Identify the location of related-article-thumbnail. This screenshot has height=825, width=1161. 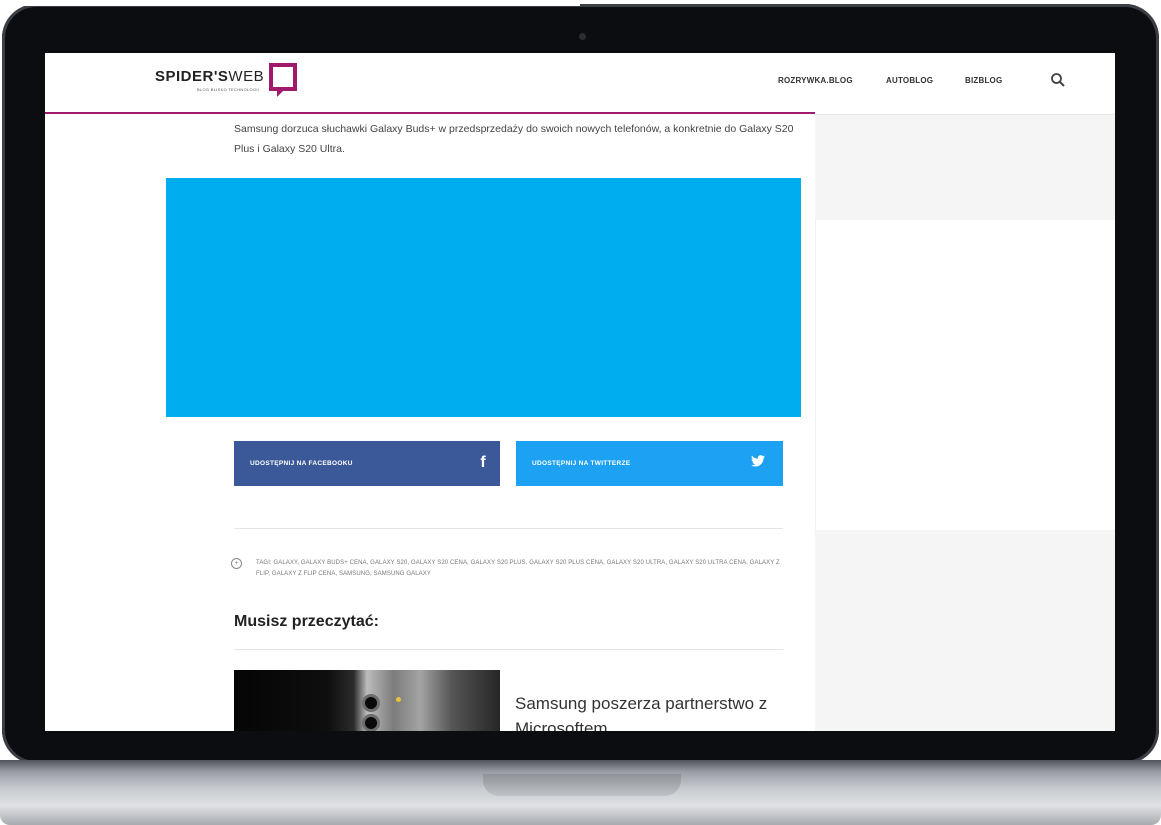
(367, 700).